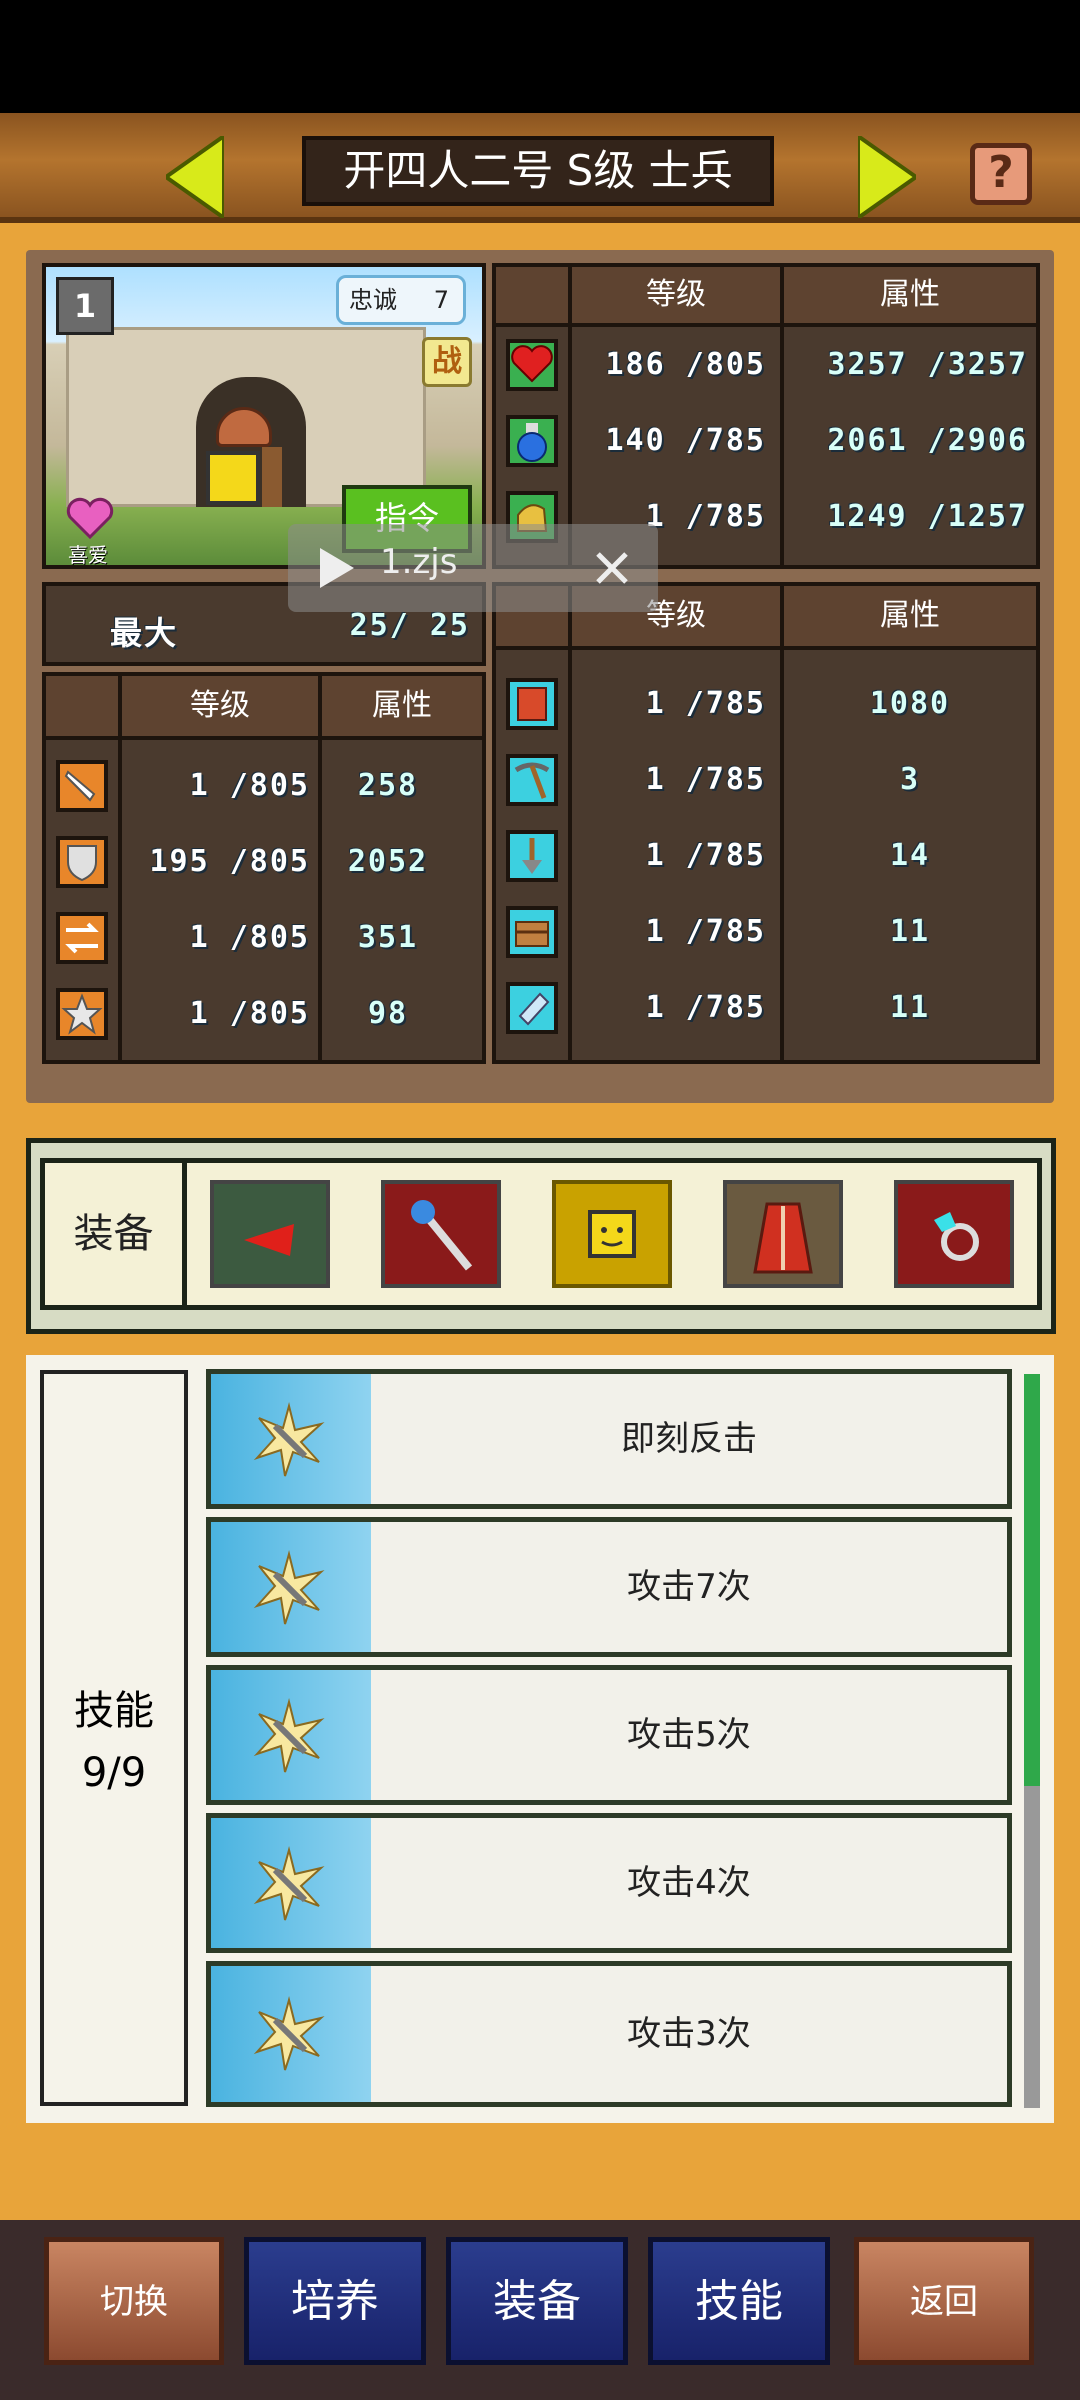 Image resolution: width=1080 pixels, height=2400 pixels. Describe the element at coordinates (685, 364) in the screenshot. I see `hp-level: 186 /805` at that location.